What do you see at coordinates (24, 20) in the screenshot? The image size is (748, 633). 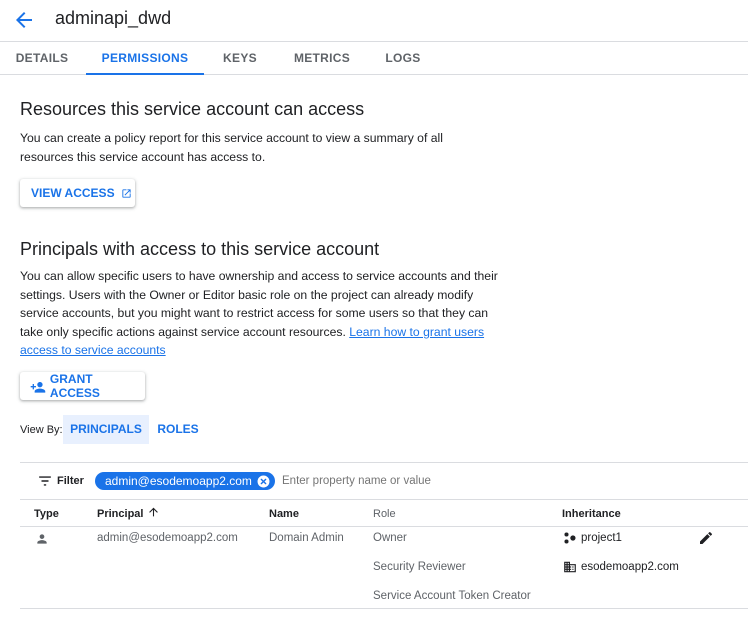 I see `back-arrow-icon` at bounding box center [24, 20].